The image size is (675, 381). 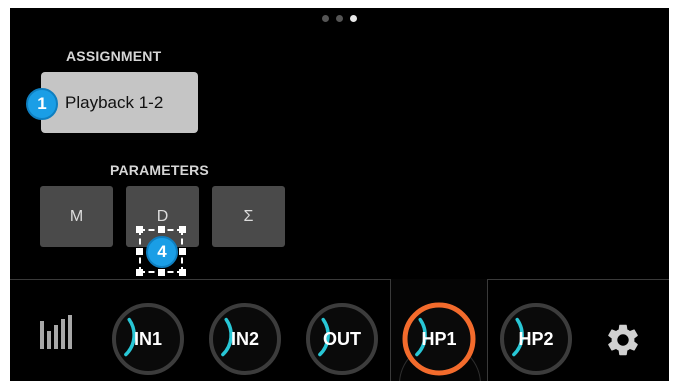 I want to click on resize-handle-tr, so click(x=182, y=229).